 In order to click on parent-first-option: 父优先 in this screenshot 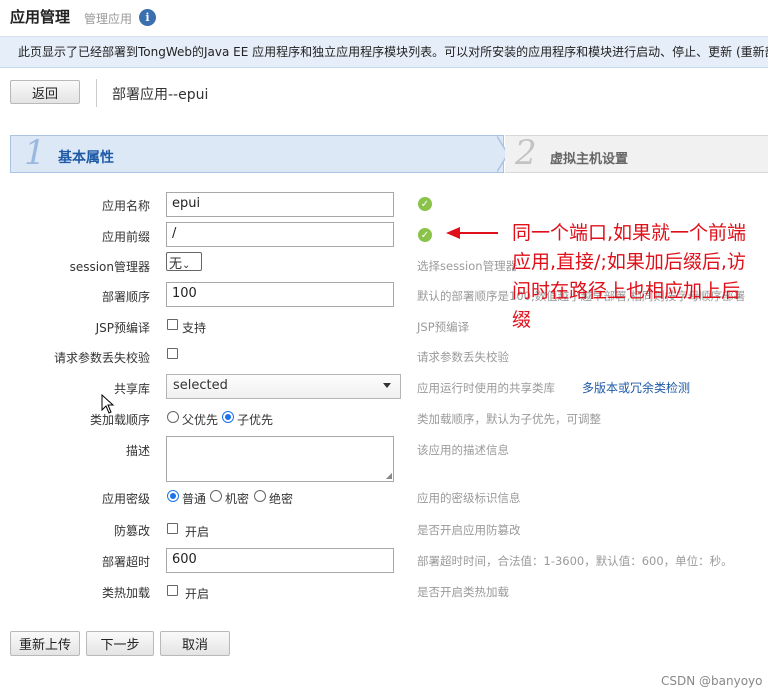, I will do `click(200, 420)`.